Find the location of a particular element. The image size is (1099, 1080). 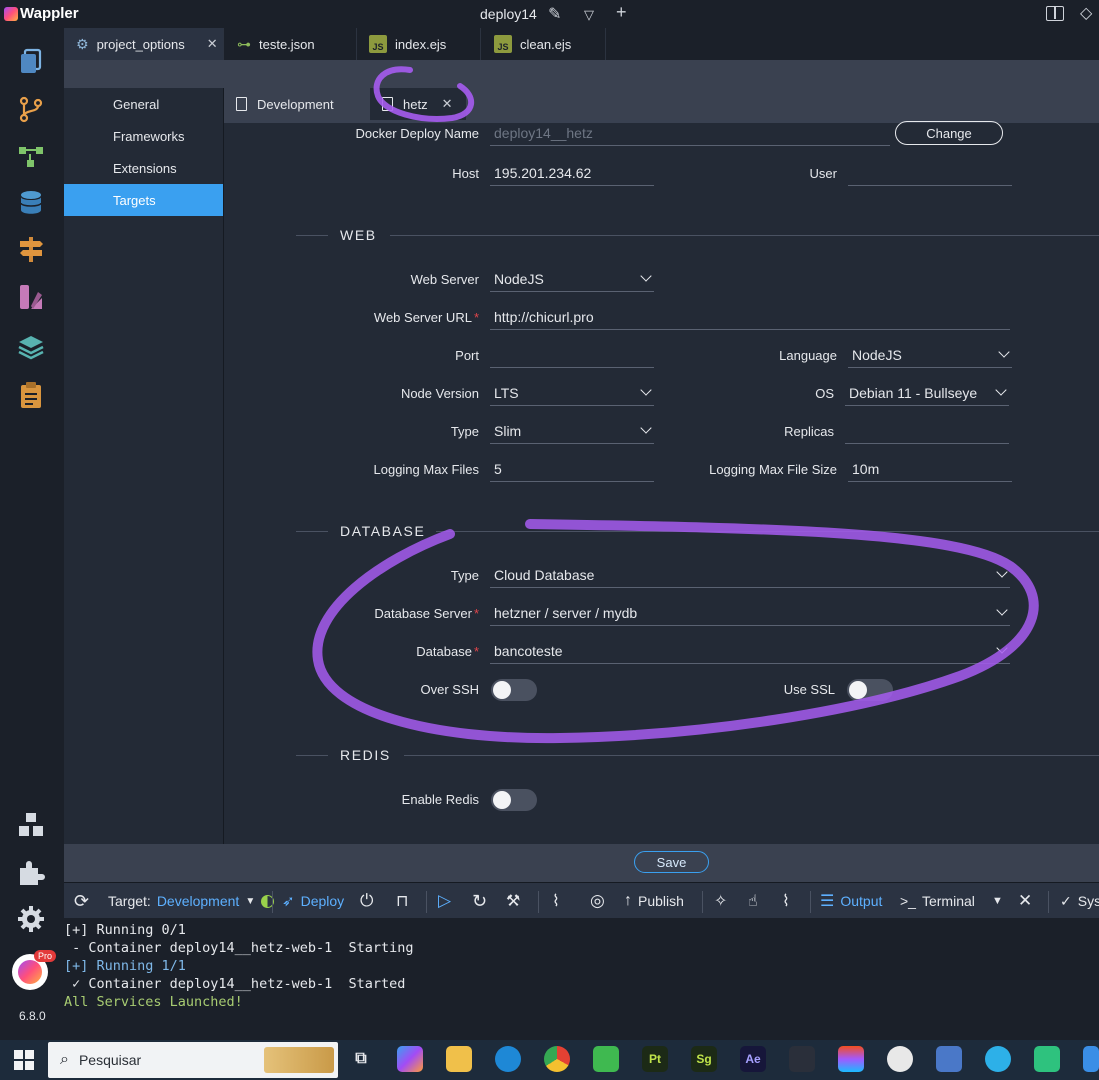

network-app-icon is located at coordinates (949, 1059).